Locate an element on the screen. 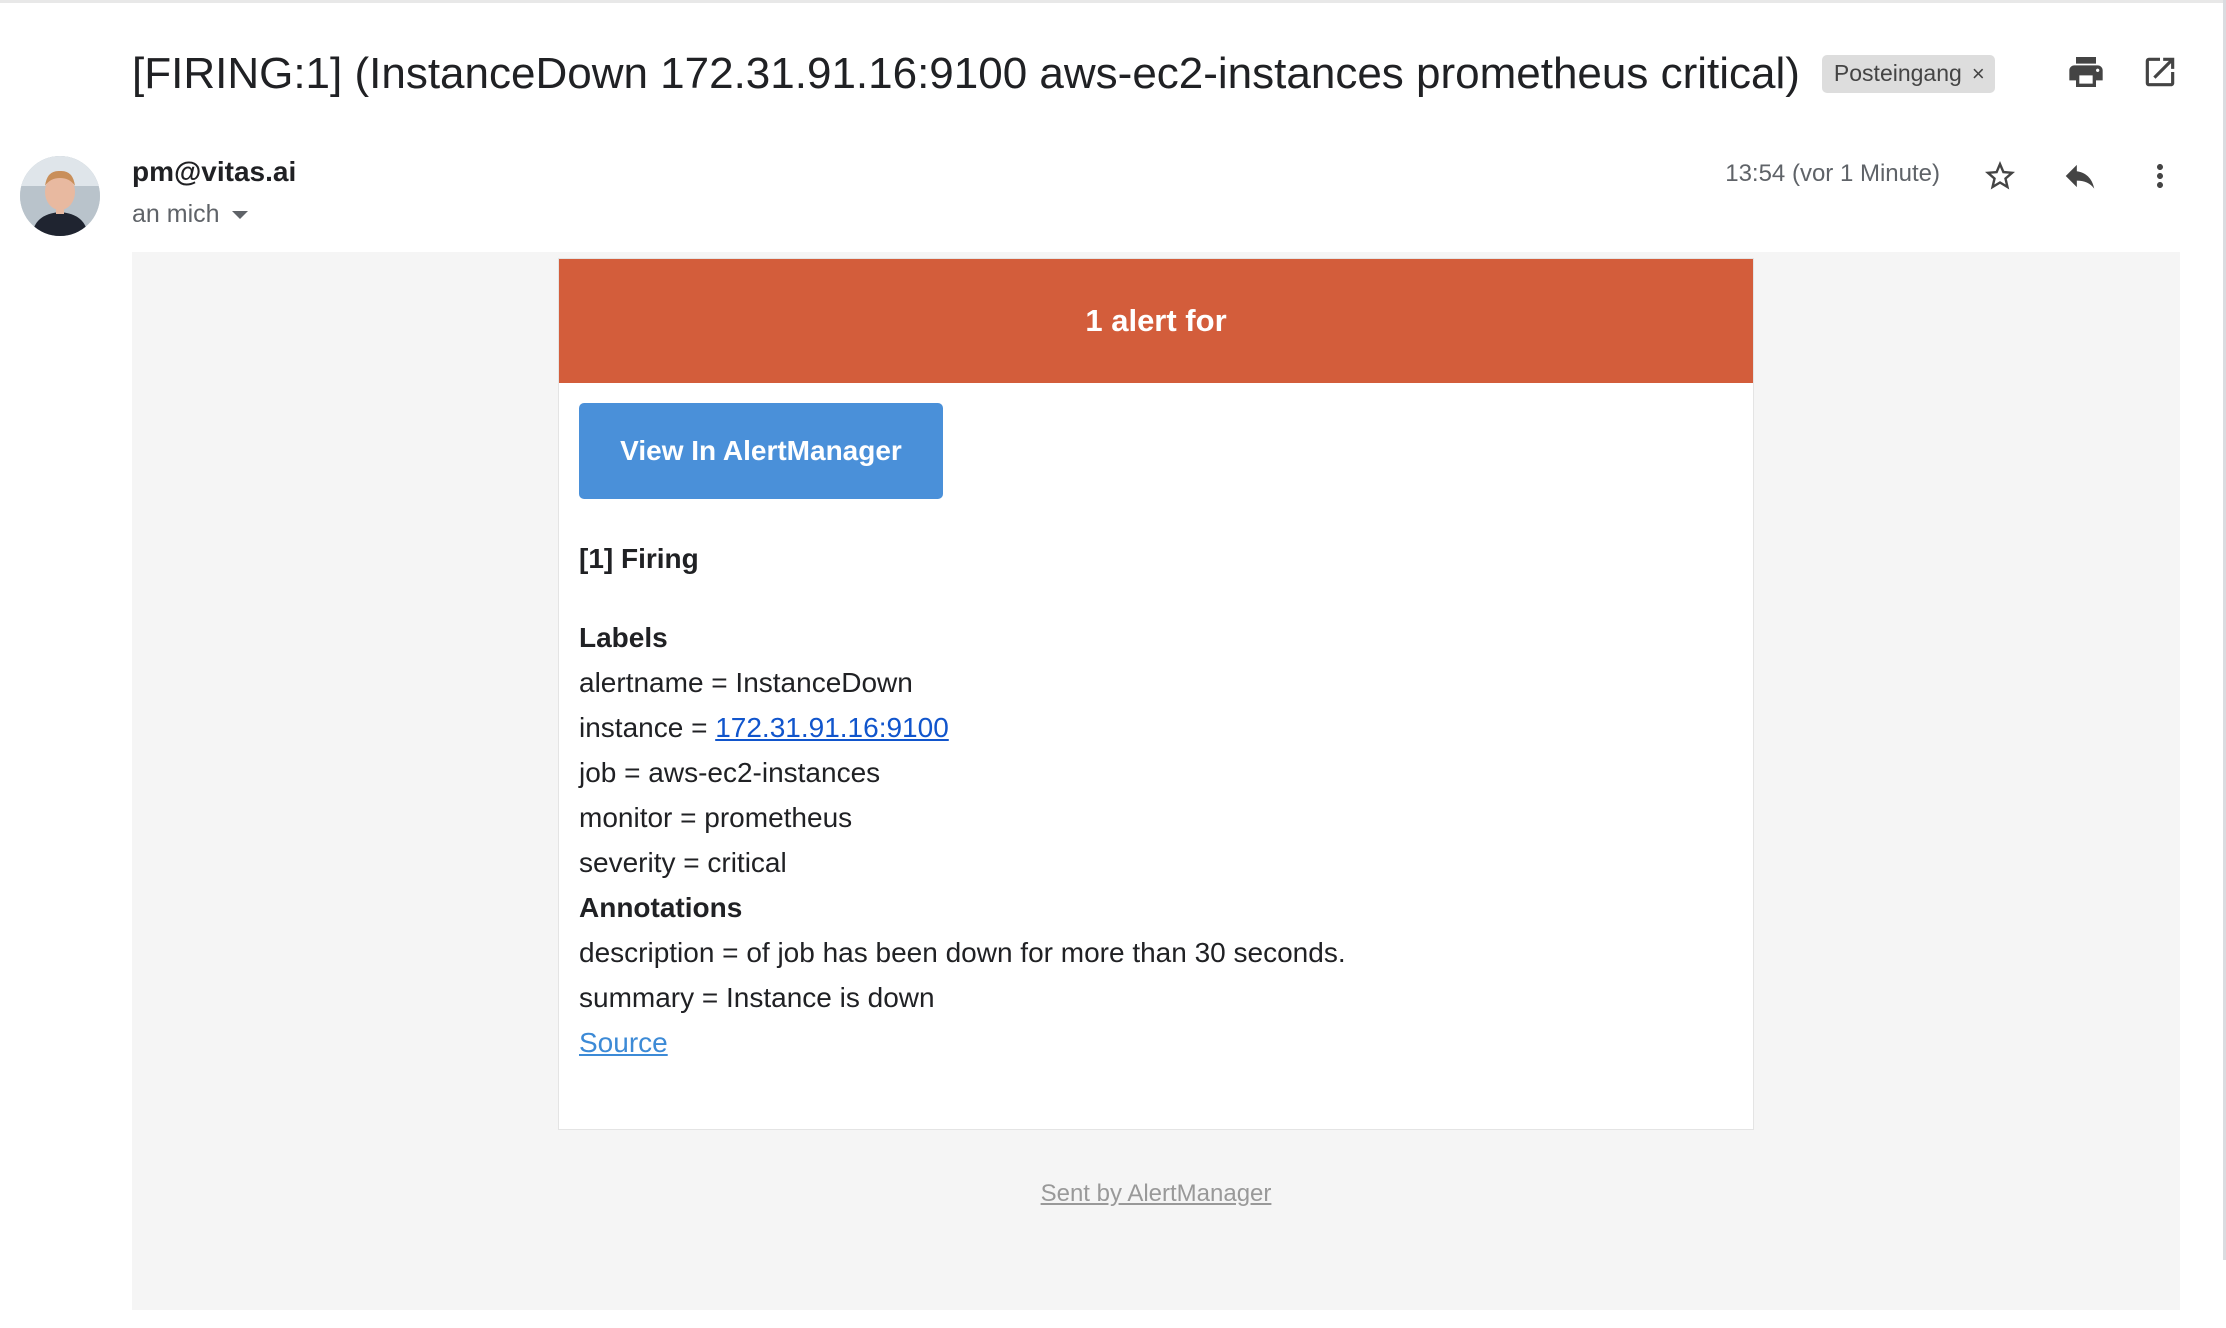 The height and width of the screenshot is (1328, 2226). source-link: Source is located at coordinates (623, 1042).